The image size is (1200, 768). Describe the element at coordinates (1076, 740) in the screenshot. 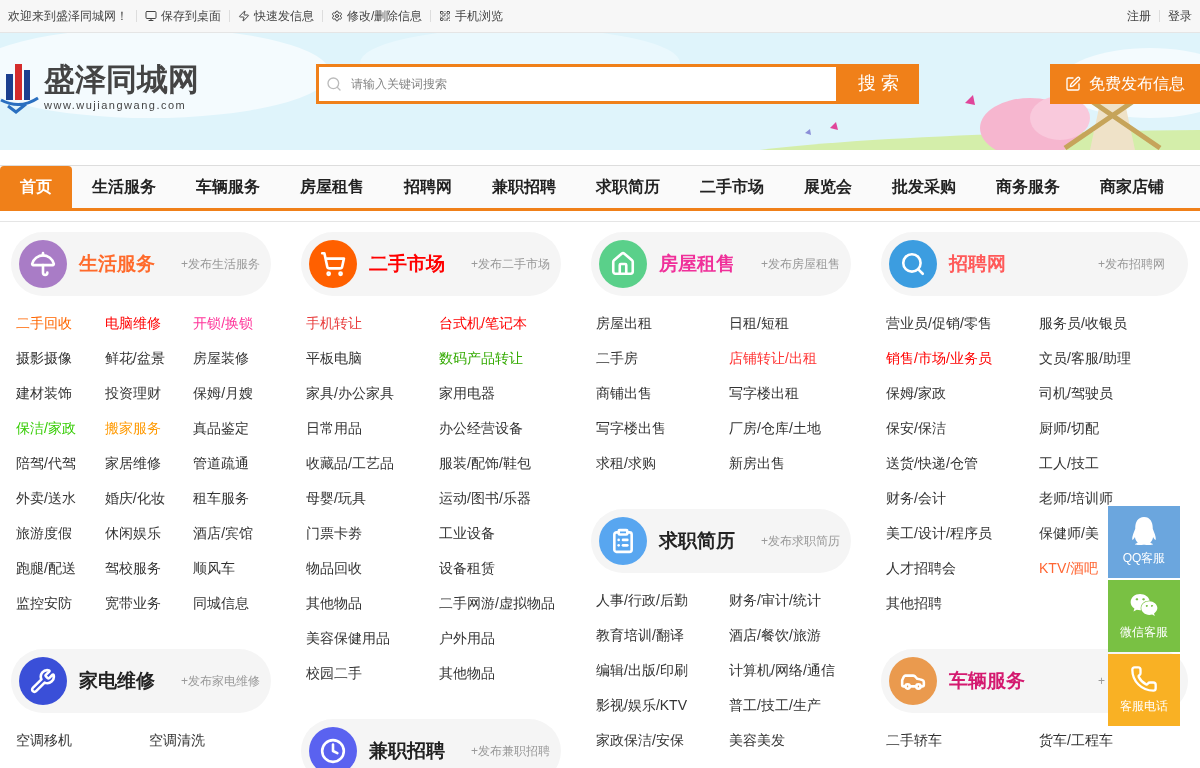

I see `category-link: 货车/工程车` at that location.